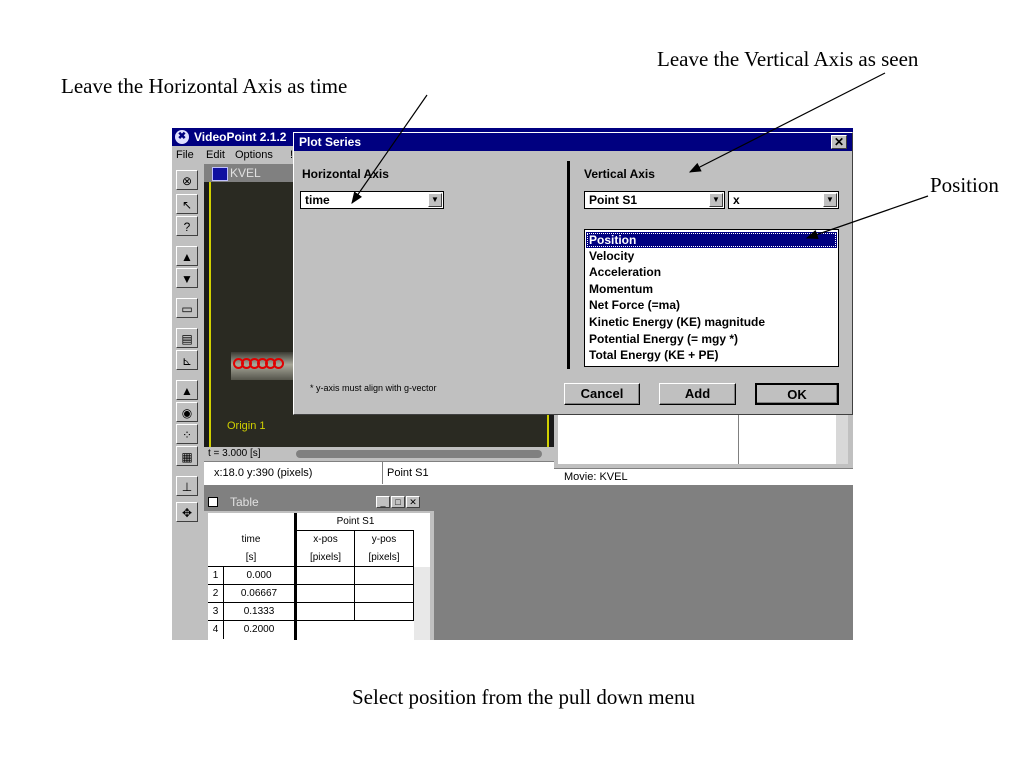  I want to click on row-number: 1, so click(216, 576).